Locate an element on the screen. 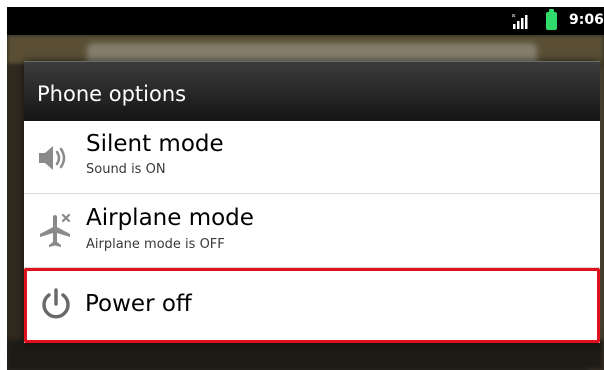  clock: 9:06 is located at coordinates (586, 20).